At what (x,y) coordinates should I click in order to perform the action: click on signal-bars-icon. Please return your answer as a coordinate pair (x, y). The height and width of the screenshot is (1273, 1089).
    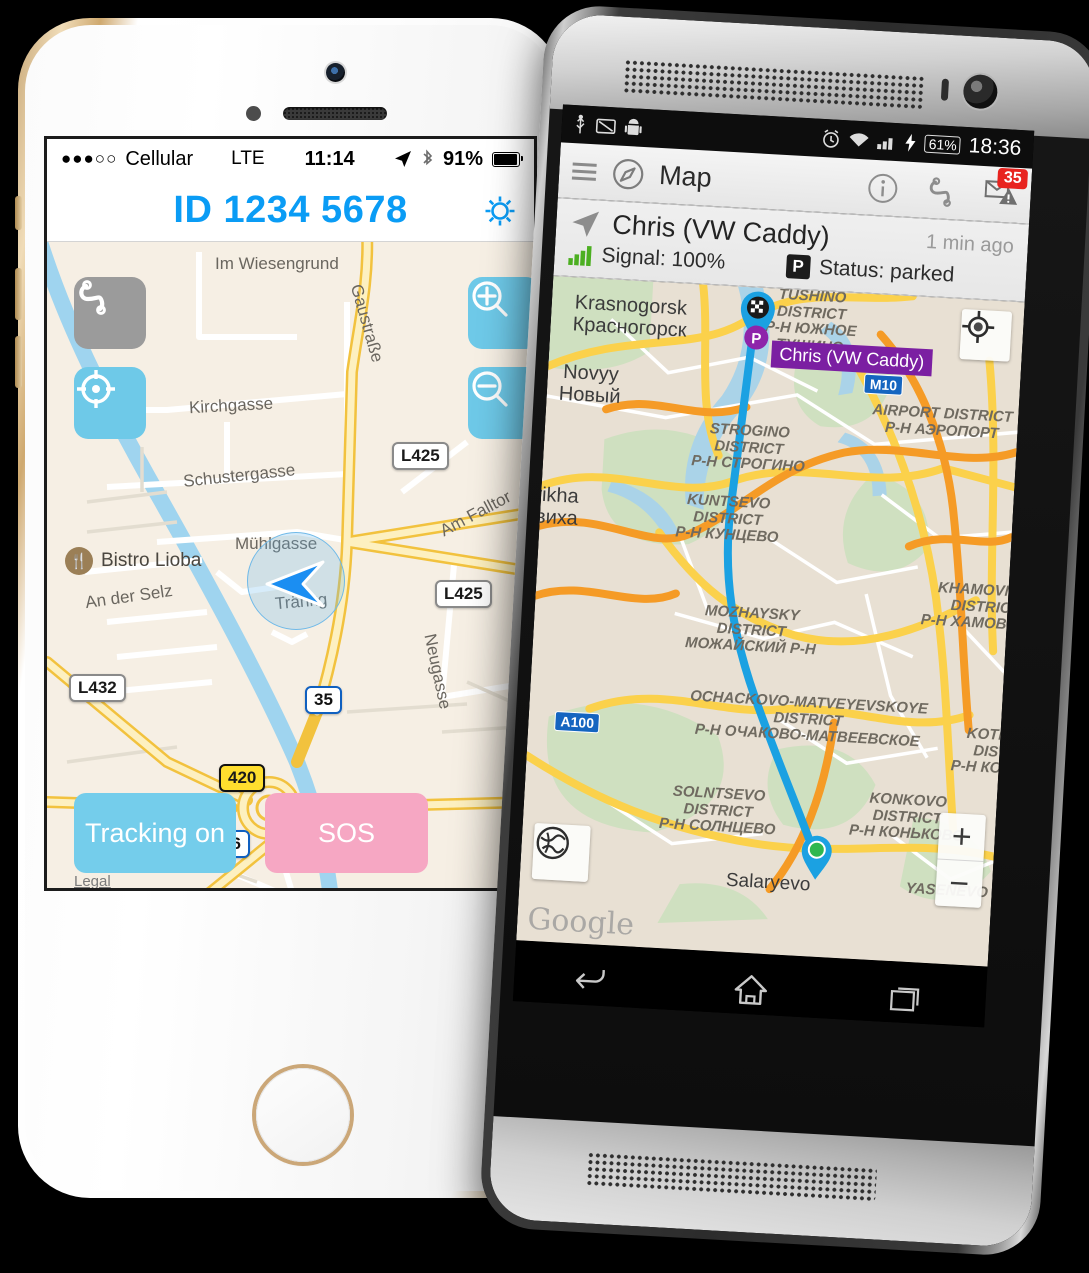
    Looking at the image, I should click on (580, 256).